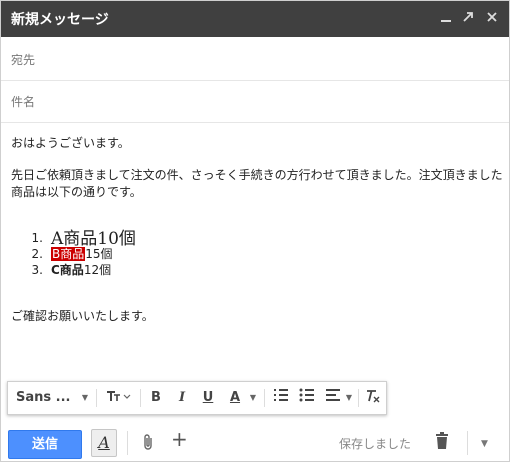 The image size is (510, 462). Describe the element at coordinates (68, 254) in the screenshot. I see `item-name-highlighted: B商品` at that location.